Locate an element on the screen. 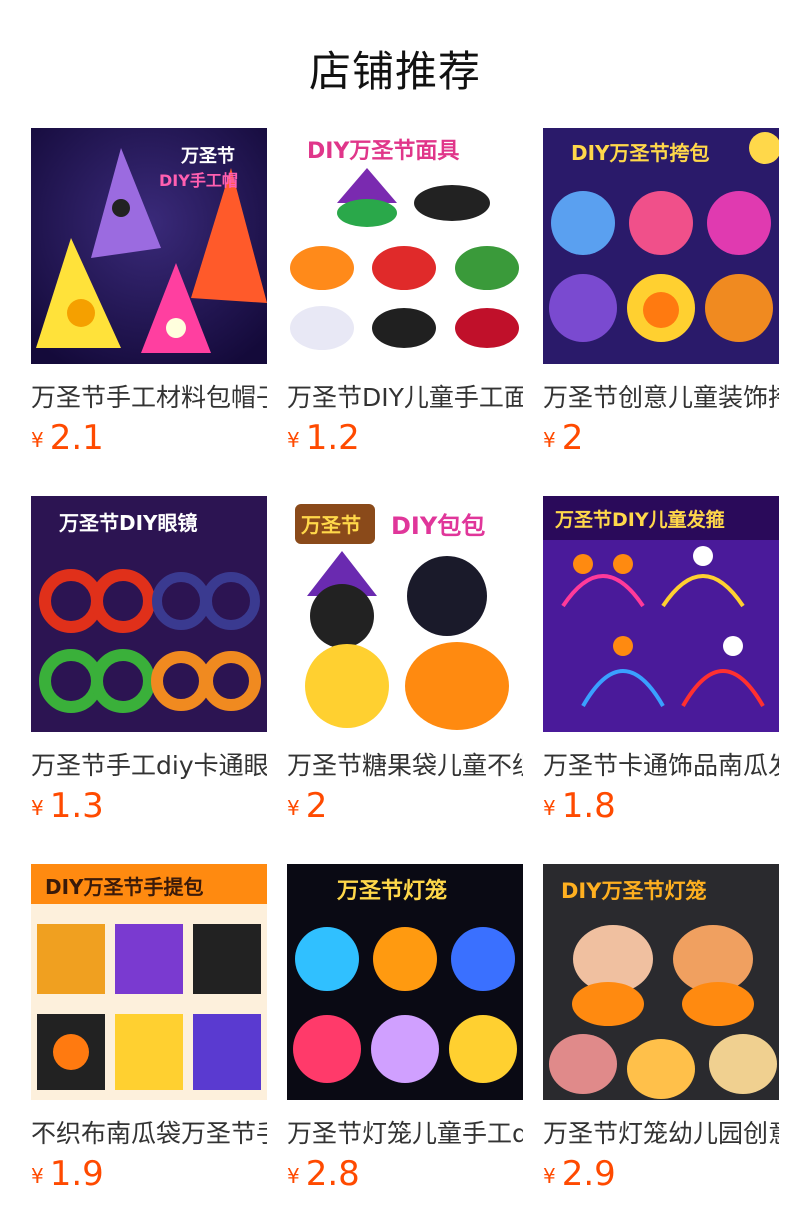 Image resolution: width=790 pixels, height=1232 pixels. product-price: ¥1.9 is located at coordinates (67, 1174).